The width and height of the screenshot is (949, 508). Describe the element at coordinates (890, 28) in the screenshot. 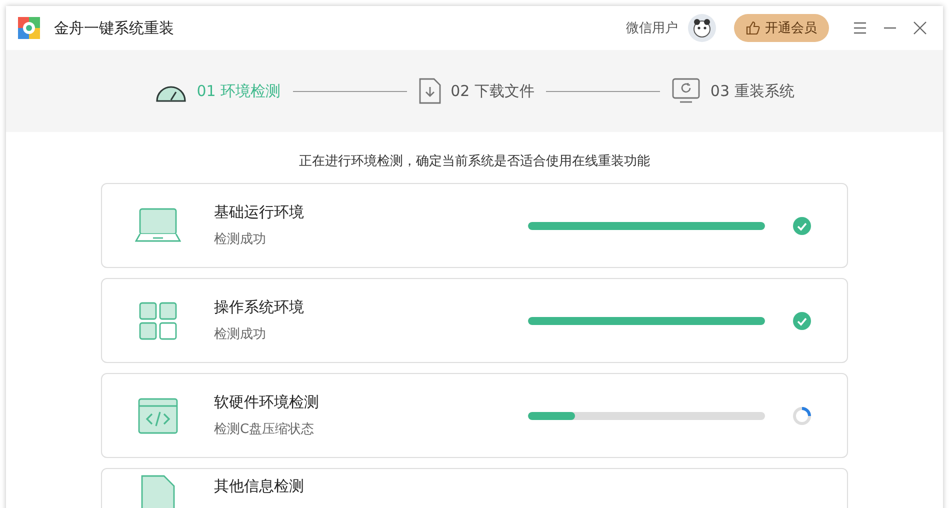

I see `minimize-icon` at that location.